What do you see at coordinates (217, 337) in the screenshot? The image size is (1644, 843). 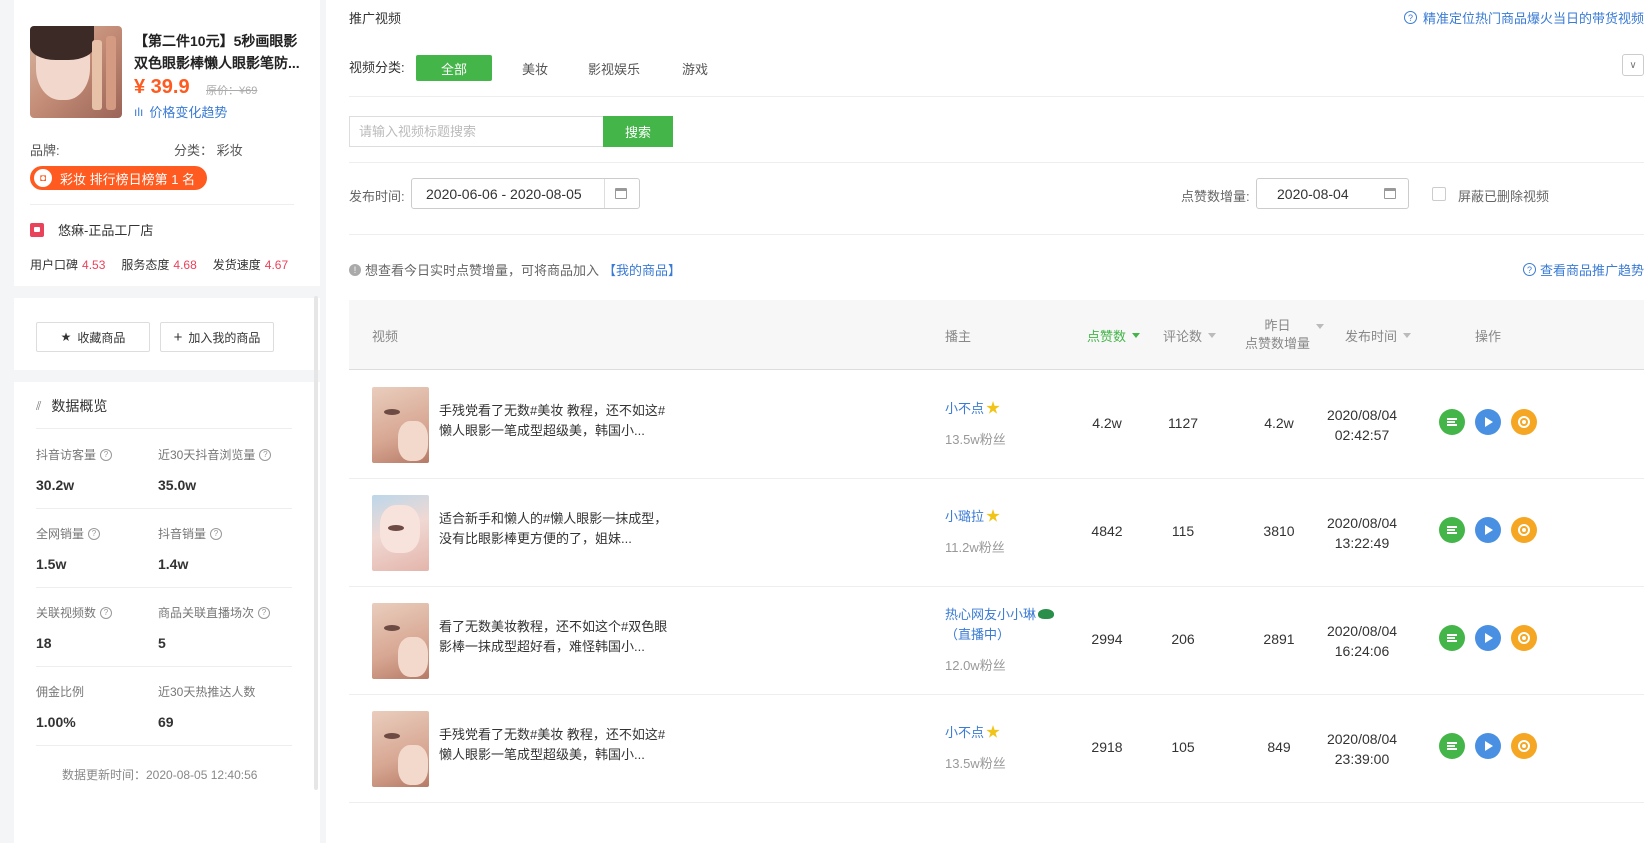 I see `add-my-product-button: + 加入我的商品` at bounding box center [217, 337].